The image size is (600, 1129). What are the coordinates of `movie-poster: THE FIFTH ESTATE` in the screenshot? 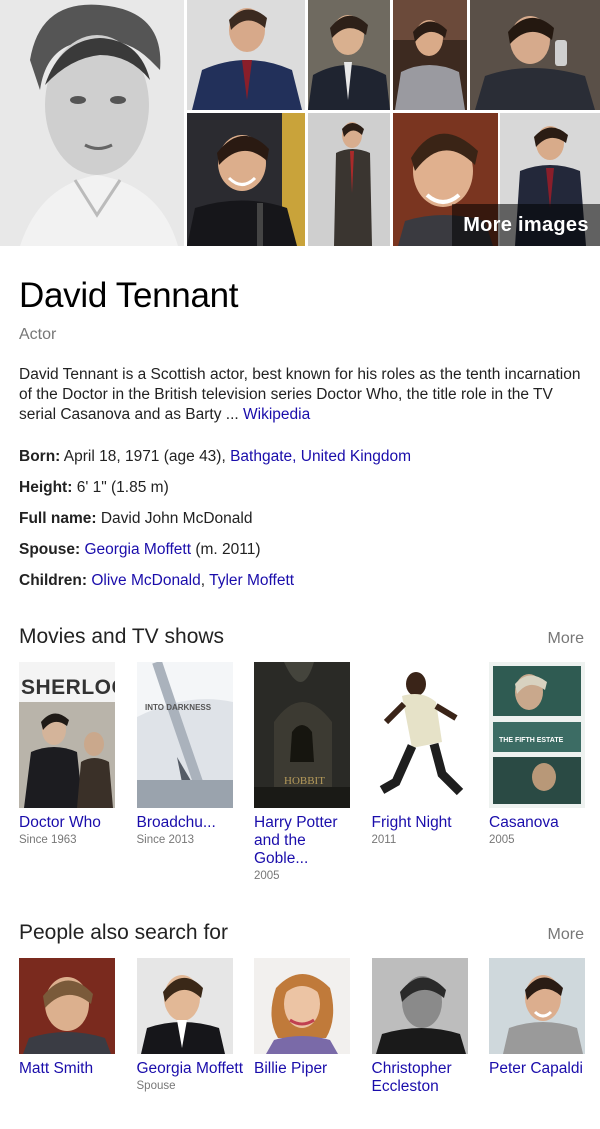 It's located at (537, 735).